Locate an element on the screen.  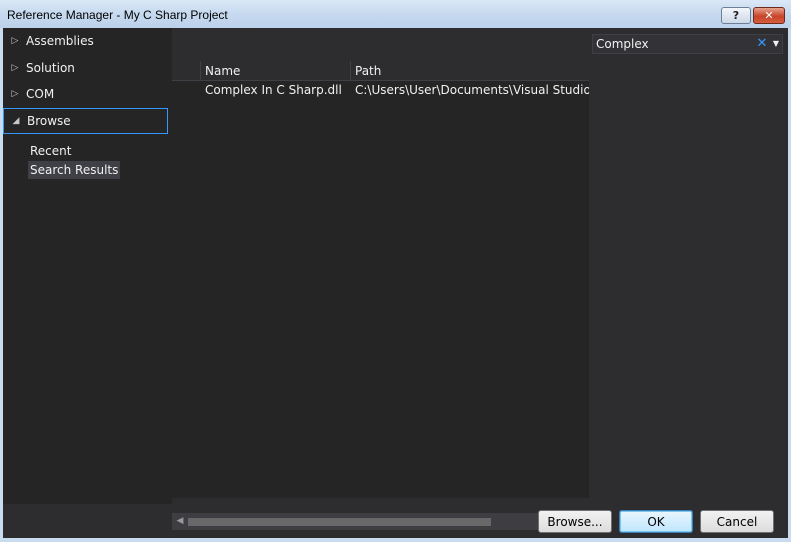
close-button: ✕ is located at coordinates (769, 15).